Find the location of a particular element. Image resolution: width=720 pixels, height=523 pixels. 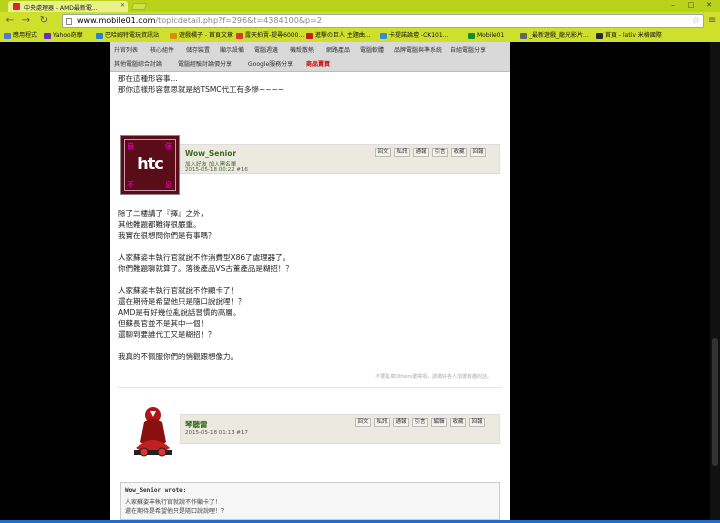

author-name: Wow_Senior is located at coordinates (210, 153).